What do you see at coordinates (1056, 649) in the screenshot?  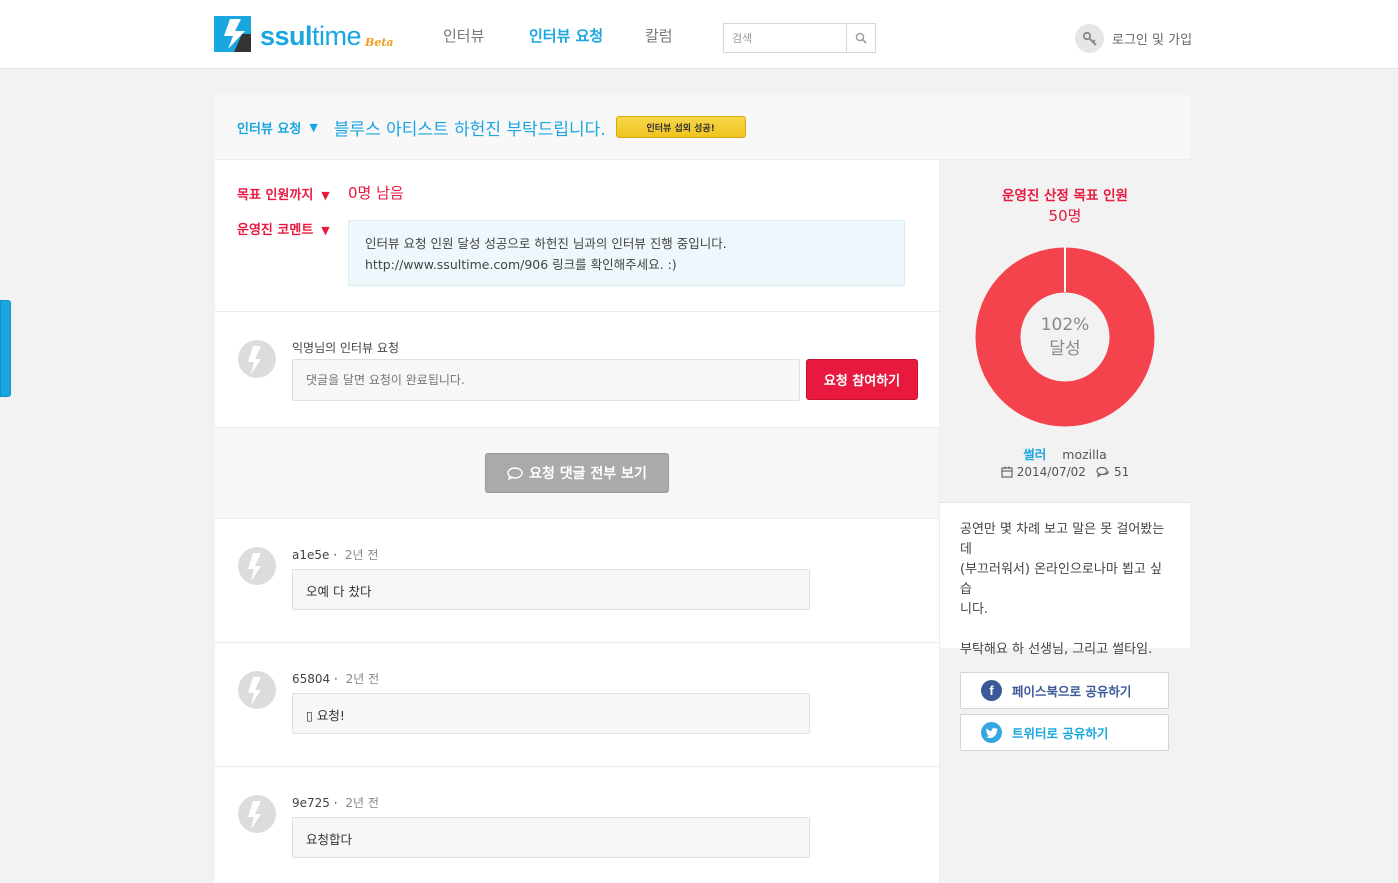 I see `description-line: 부탁해요 하 선생님, 그리고 썰타임.` at bounding box center [1056, 649].